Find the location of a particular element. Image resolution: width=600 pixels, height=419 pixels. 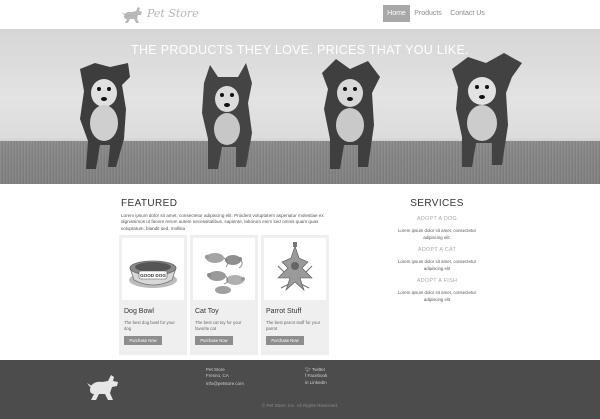

footer-address: Pet Store Fresno, CA is located at coordinates (217, 373).